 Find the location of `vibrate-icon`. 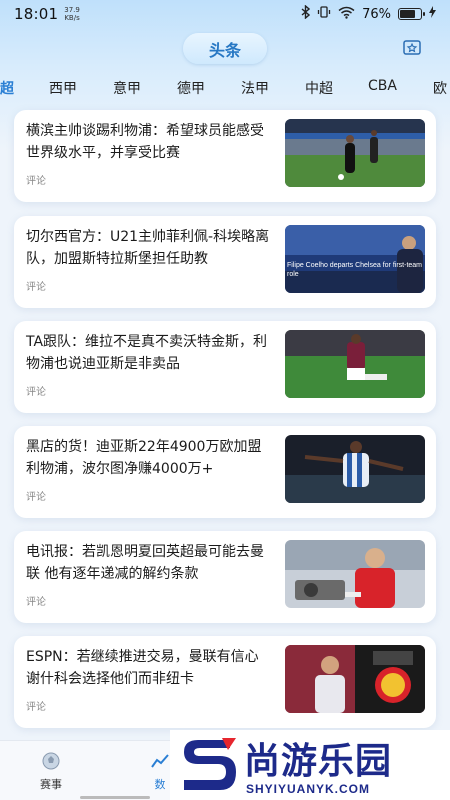

vibrate-icon is located at coordinates (324, 14).